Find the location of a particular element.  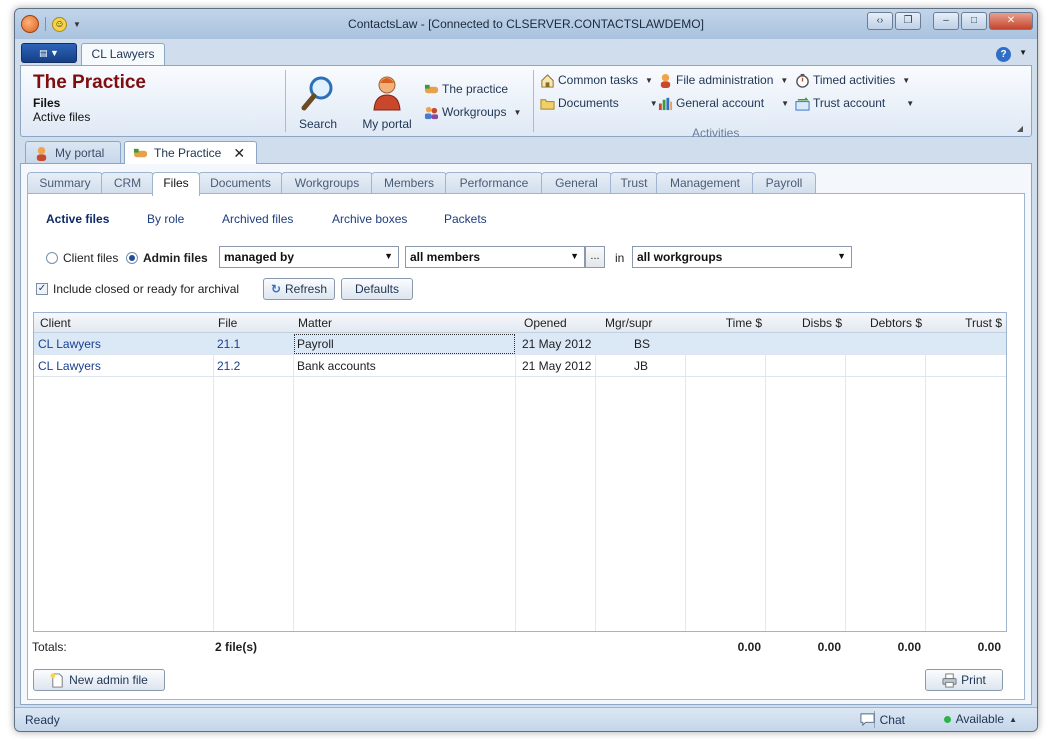

tab-members: Members is located at coordinates (409, 183).